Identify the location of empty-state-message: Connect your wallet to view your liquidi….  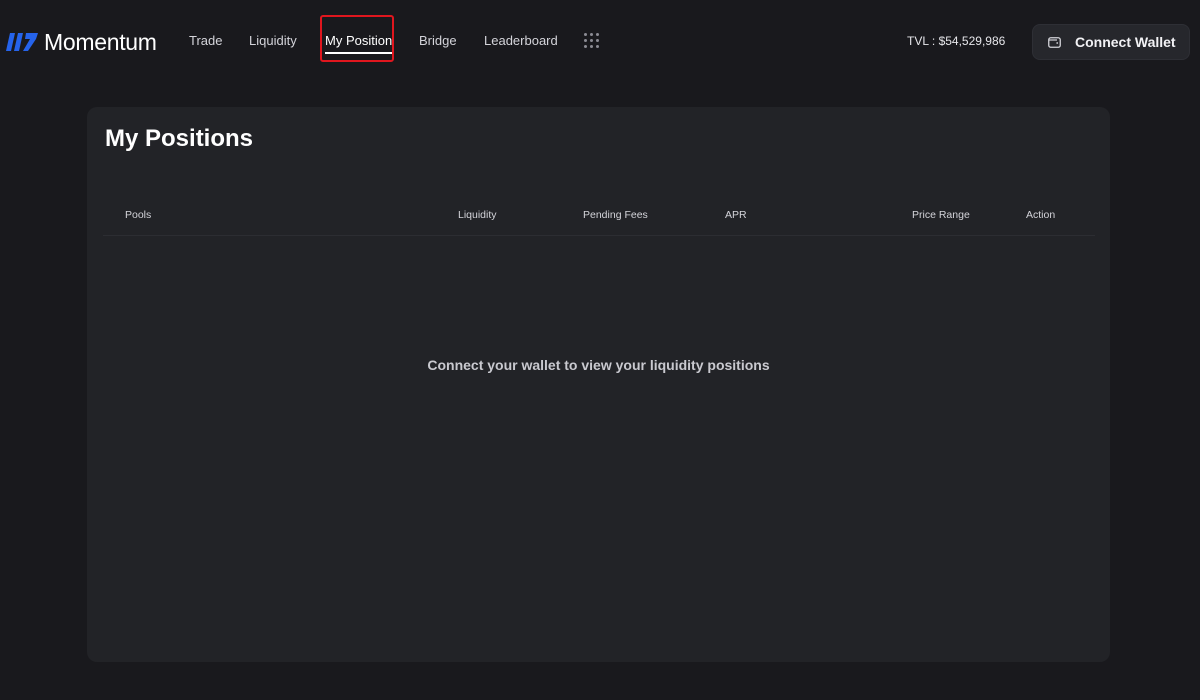
(598, 365).